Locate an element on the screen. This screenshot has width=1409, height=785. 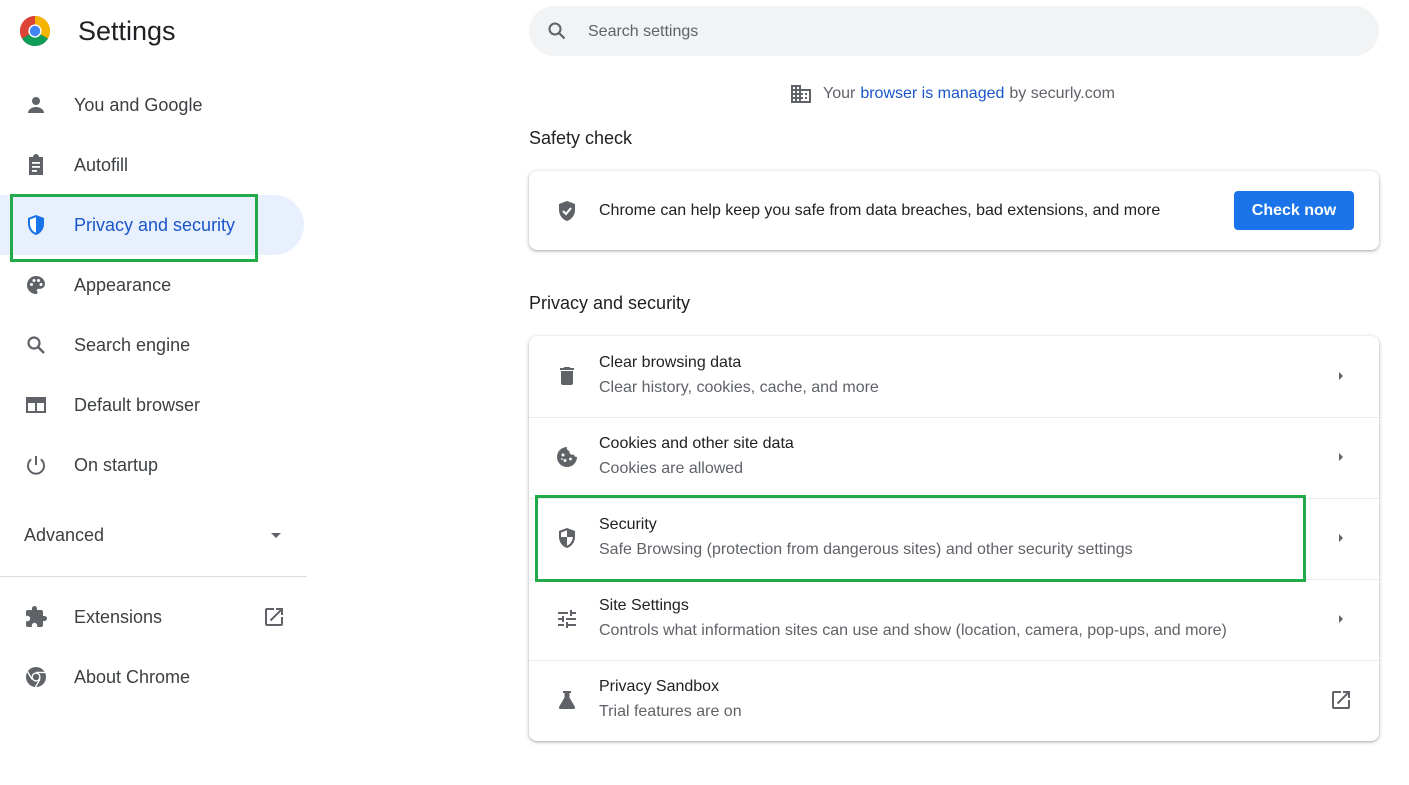
shield-check-icon is located at coordinates (567, 211).